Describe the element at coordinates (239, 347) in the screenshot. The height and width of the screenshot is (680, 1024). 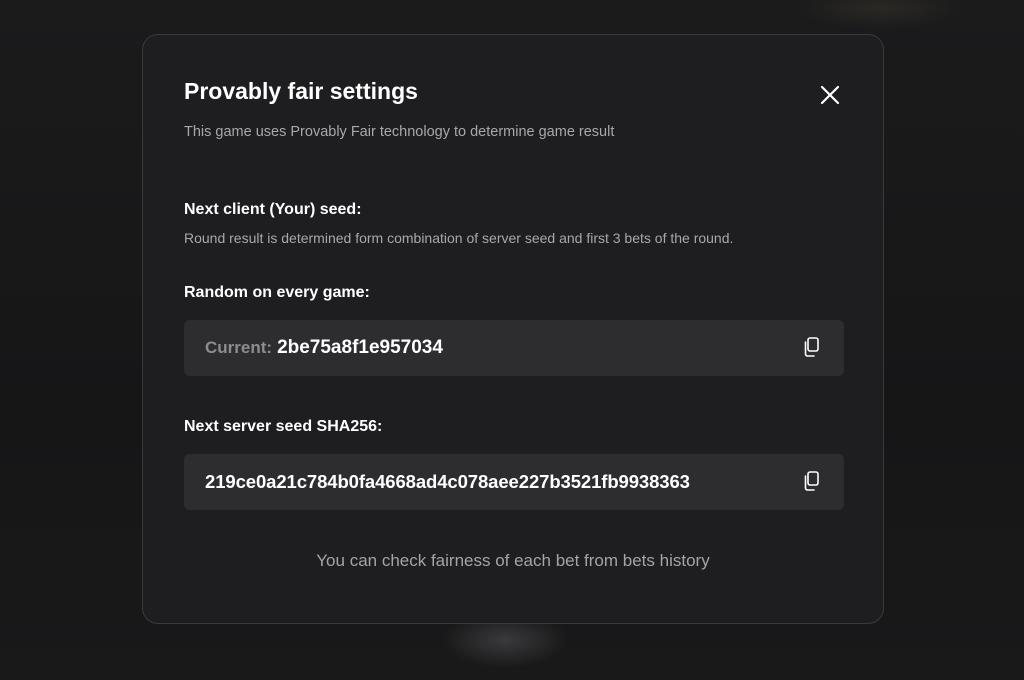
I see `current-seed-label: Current:` at that location.